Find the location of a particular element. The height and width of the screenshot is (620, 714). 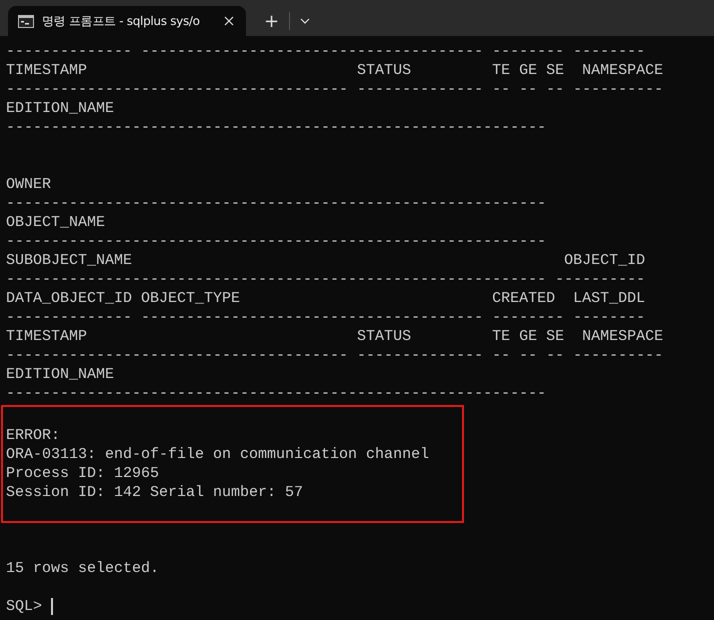

terminal-line: ERROR: is located at coordinates (33, 435).